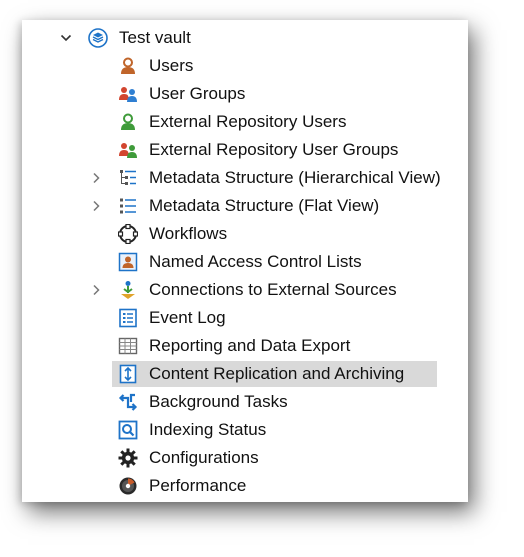 This screenshot has width=524, height=557. What do you see at coordinates (245, 66) in the screenshot?
I see `tree-item-users: Users` at bounding box center [245, 66].